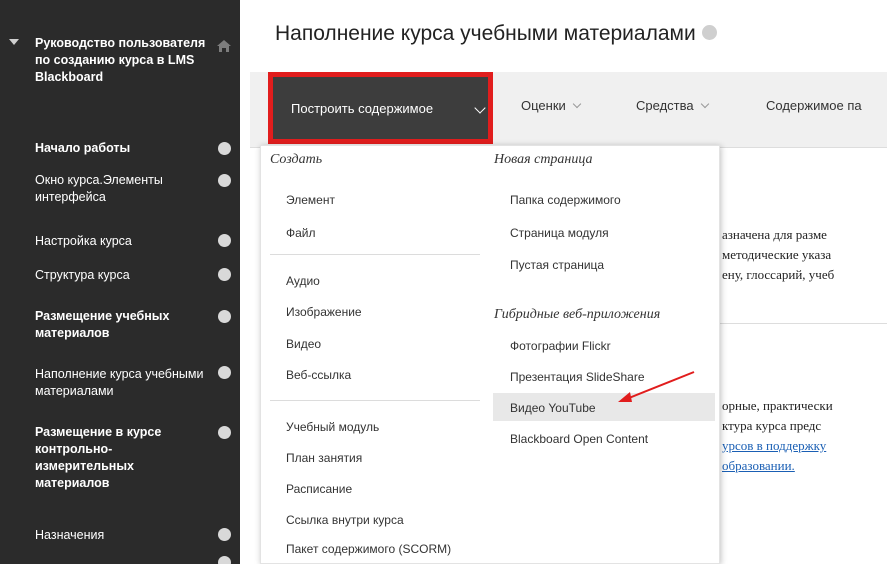 This screenshot has width=887, height=564. Describe the element at coordinates (119, 382) in the screenshot. I see `sidebar-item-label: Наполнение курса учебными материалами` at that location.